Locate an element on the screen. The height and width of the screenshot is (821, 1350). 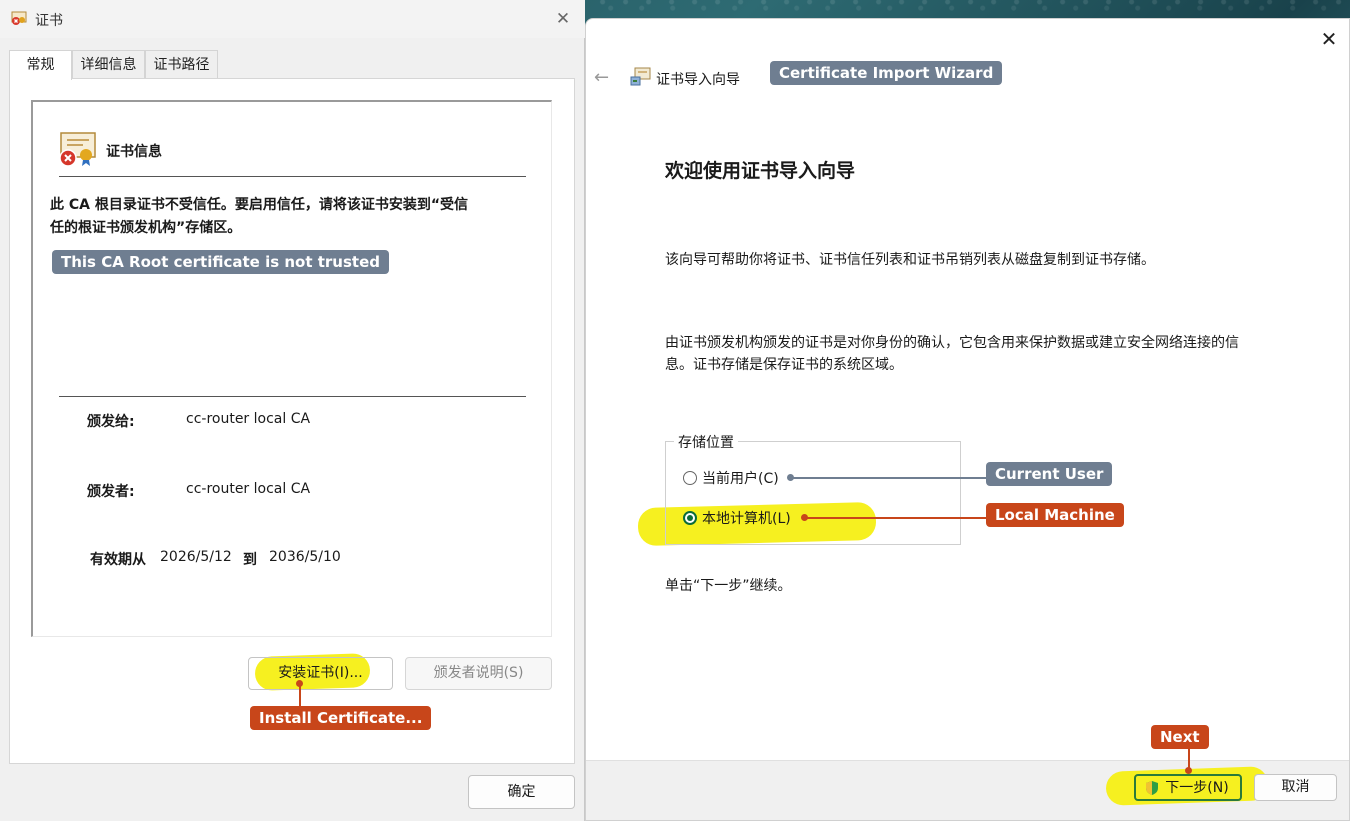
trust-warning-line-2: 任的根证书颁发机构”存储区。 is located at coordinates (146, 228).